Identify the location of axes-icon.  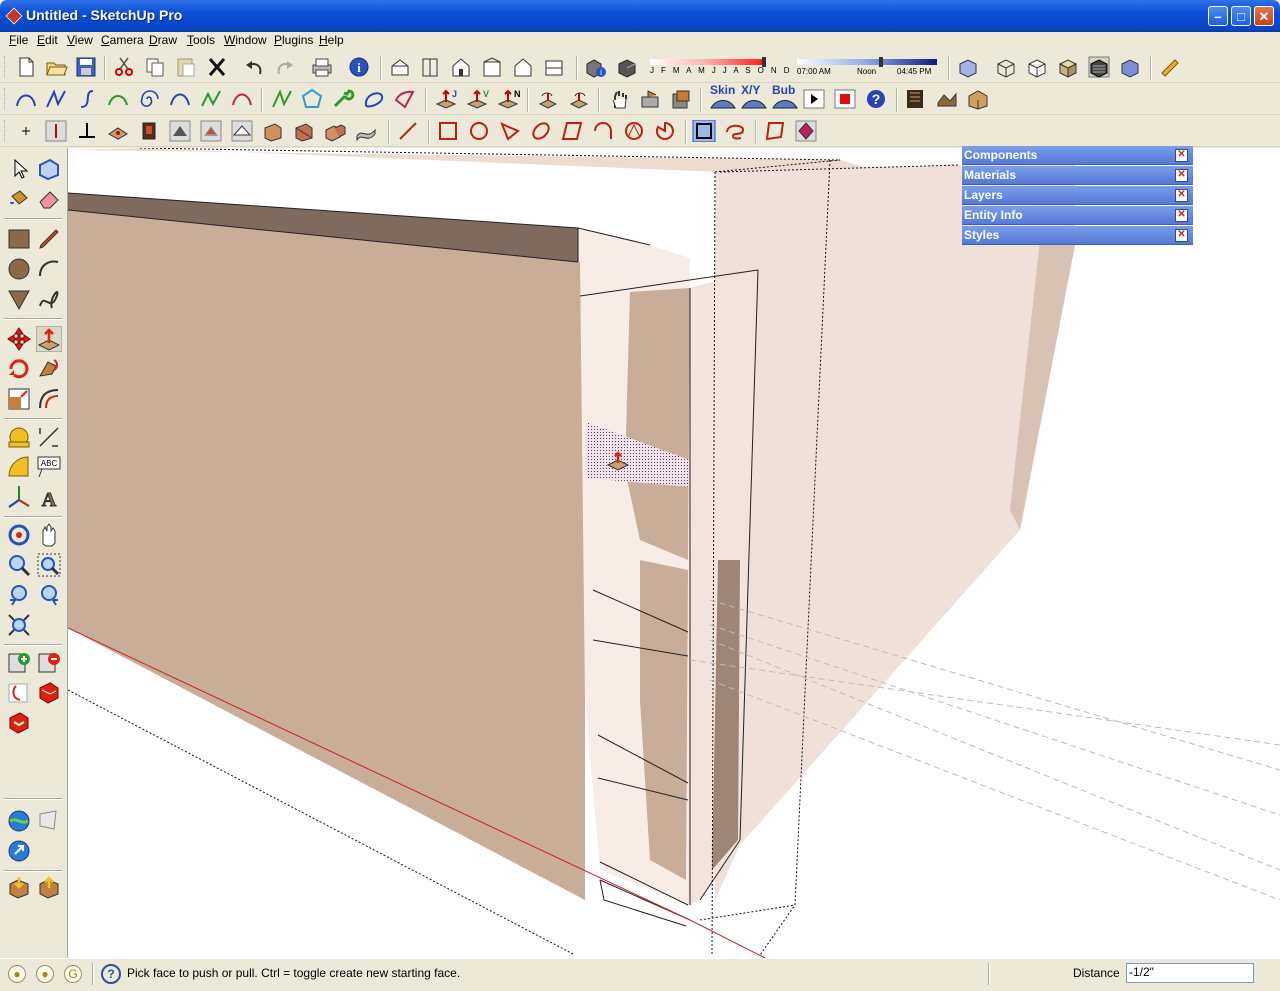
(19, 497).